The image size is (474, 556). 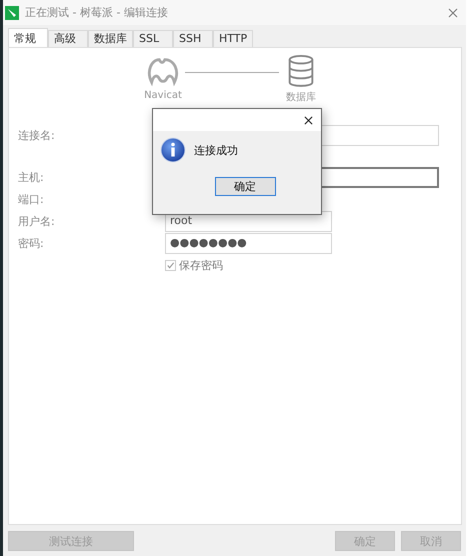 I want to click on tab: 常规, so click(x=28, y=37).